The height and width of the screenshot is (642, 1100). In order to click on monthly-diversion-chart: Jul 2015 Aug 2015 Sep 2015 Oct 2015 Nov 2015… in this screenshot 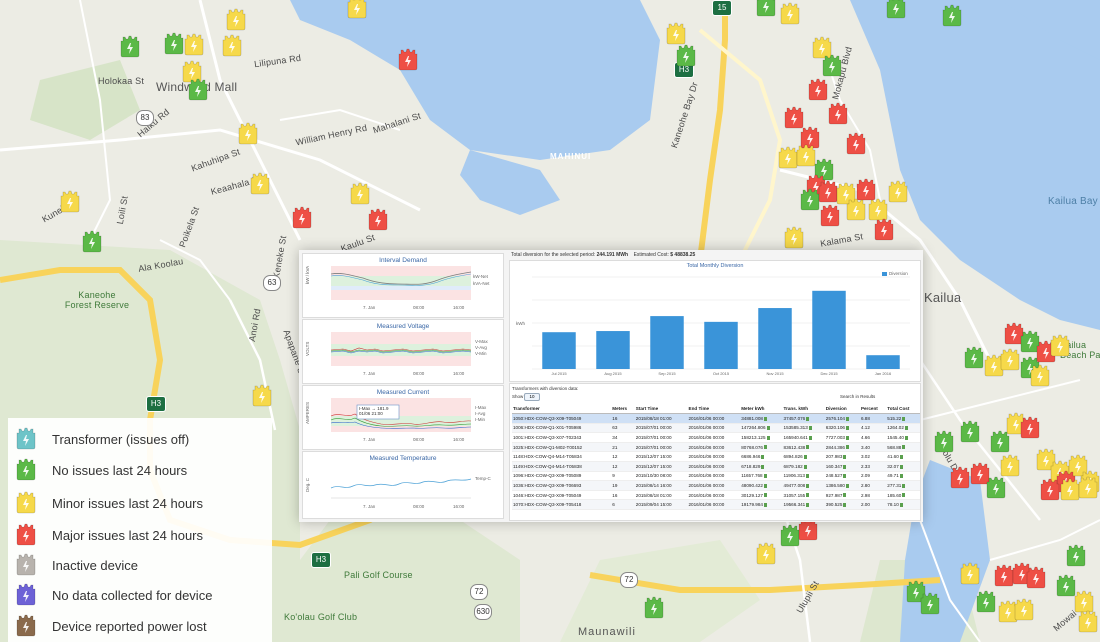, I will do `click(715, 321)`.